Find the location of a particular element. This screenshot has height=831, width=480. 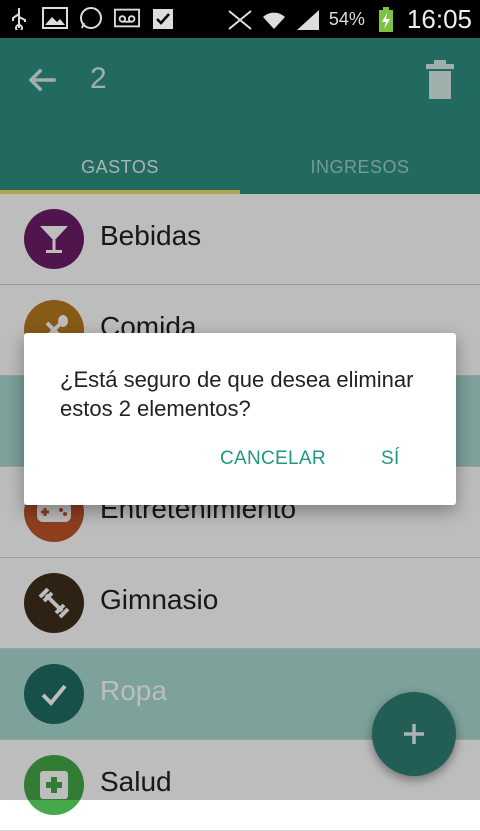

usb-icon is located at coordinates (19, 18).